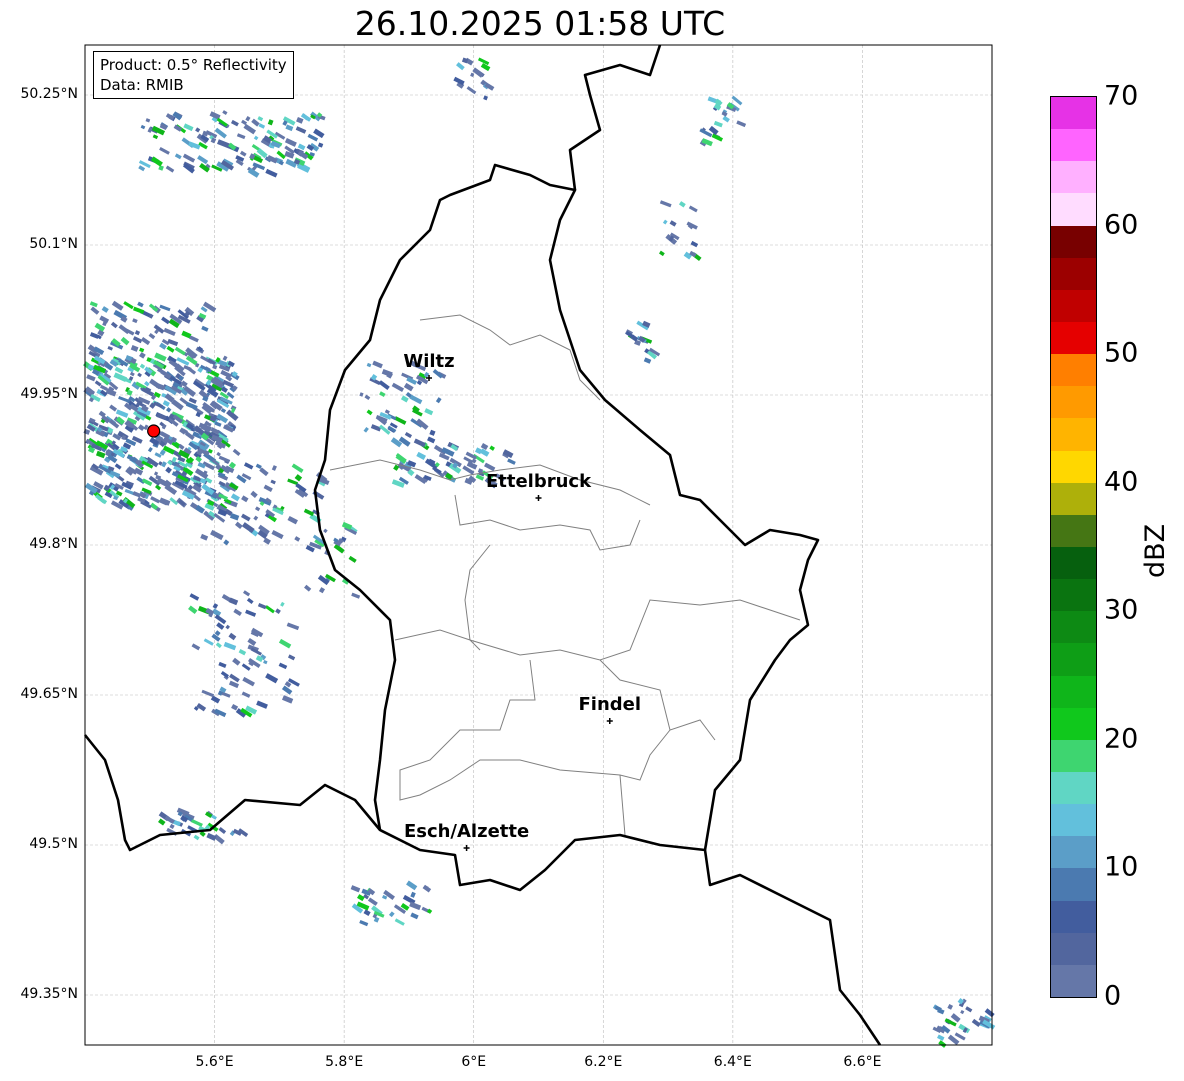 This screenshot has height=1081, width=1184. What do you see at coordinates (732, 1062) in the screenshot?
I see `lon-tick-label: 6.4°E` at bounding box center [732, 1062].